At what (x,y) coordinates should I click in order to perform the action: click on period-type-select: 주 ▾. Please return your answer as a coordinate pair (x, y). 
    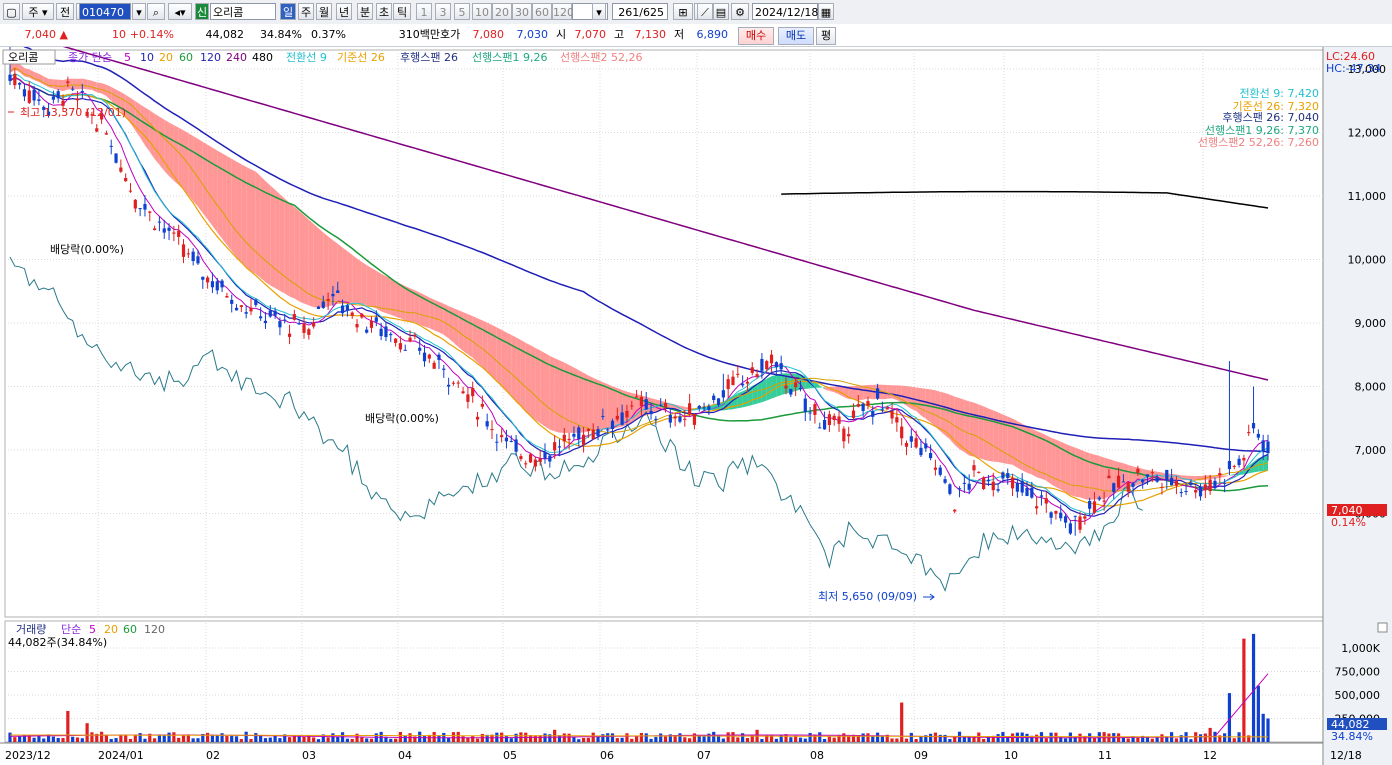
    Looking at the image, I should click on (38, 11).